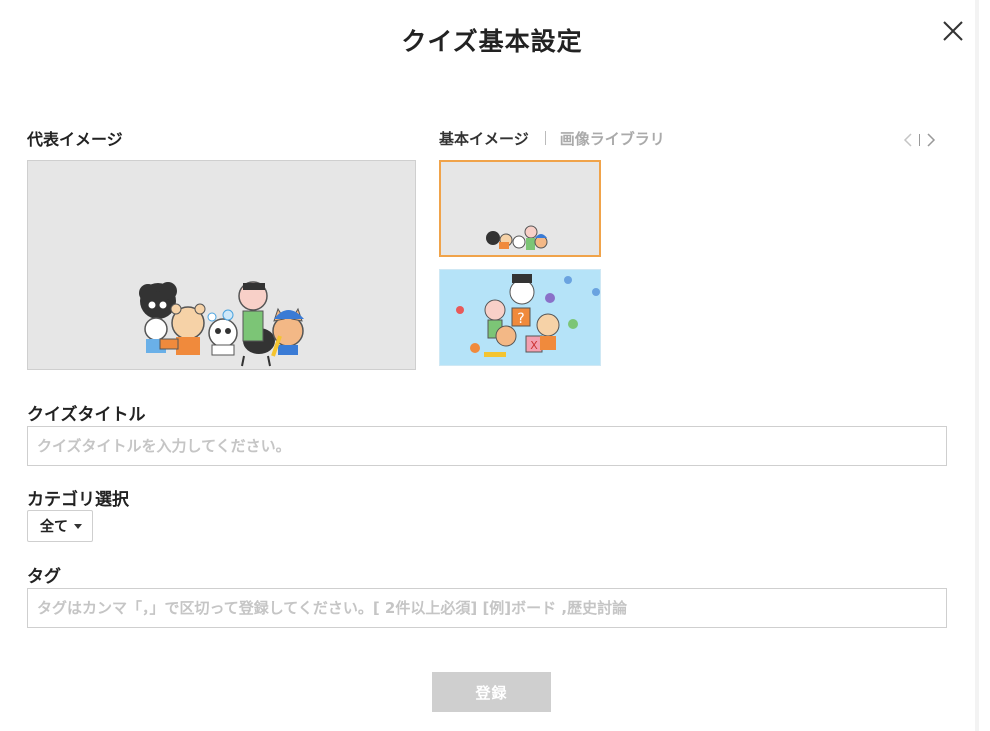  Describe the element at coordinates (528, 315) in the screenshot. I see `thumbnail-illustration: ? X` at that location.